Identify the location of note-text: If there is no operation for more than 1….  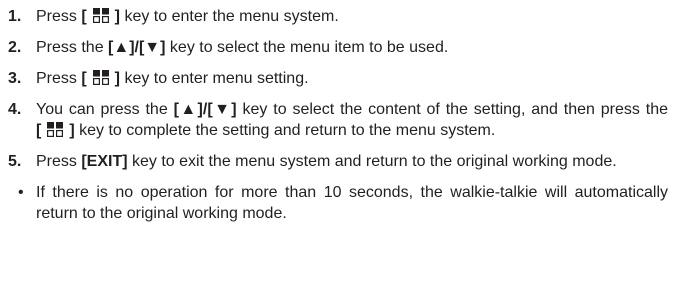
(352, 203).